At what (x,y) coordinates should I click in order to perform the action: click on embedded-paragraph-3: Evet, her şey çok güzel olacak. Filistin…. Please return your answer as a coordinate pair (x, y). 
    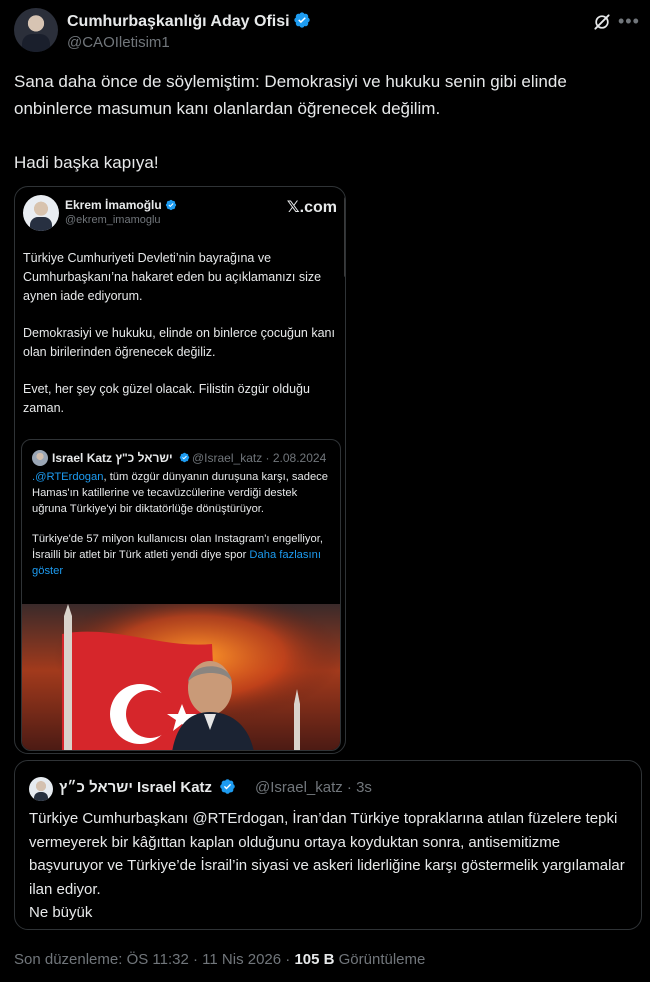
    Looking at the image, I should click on (166, 398).